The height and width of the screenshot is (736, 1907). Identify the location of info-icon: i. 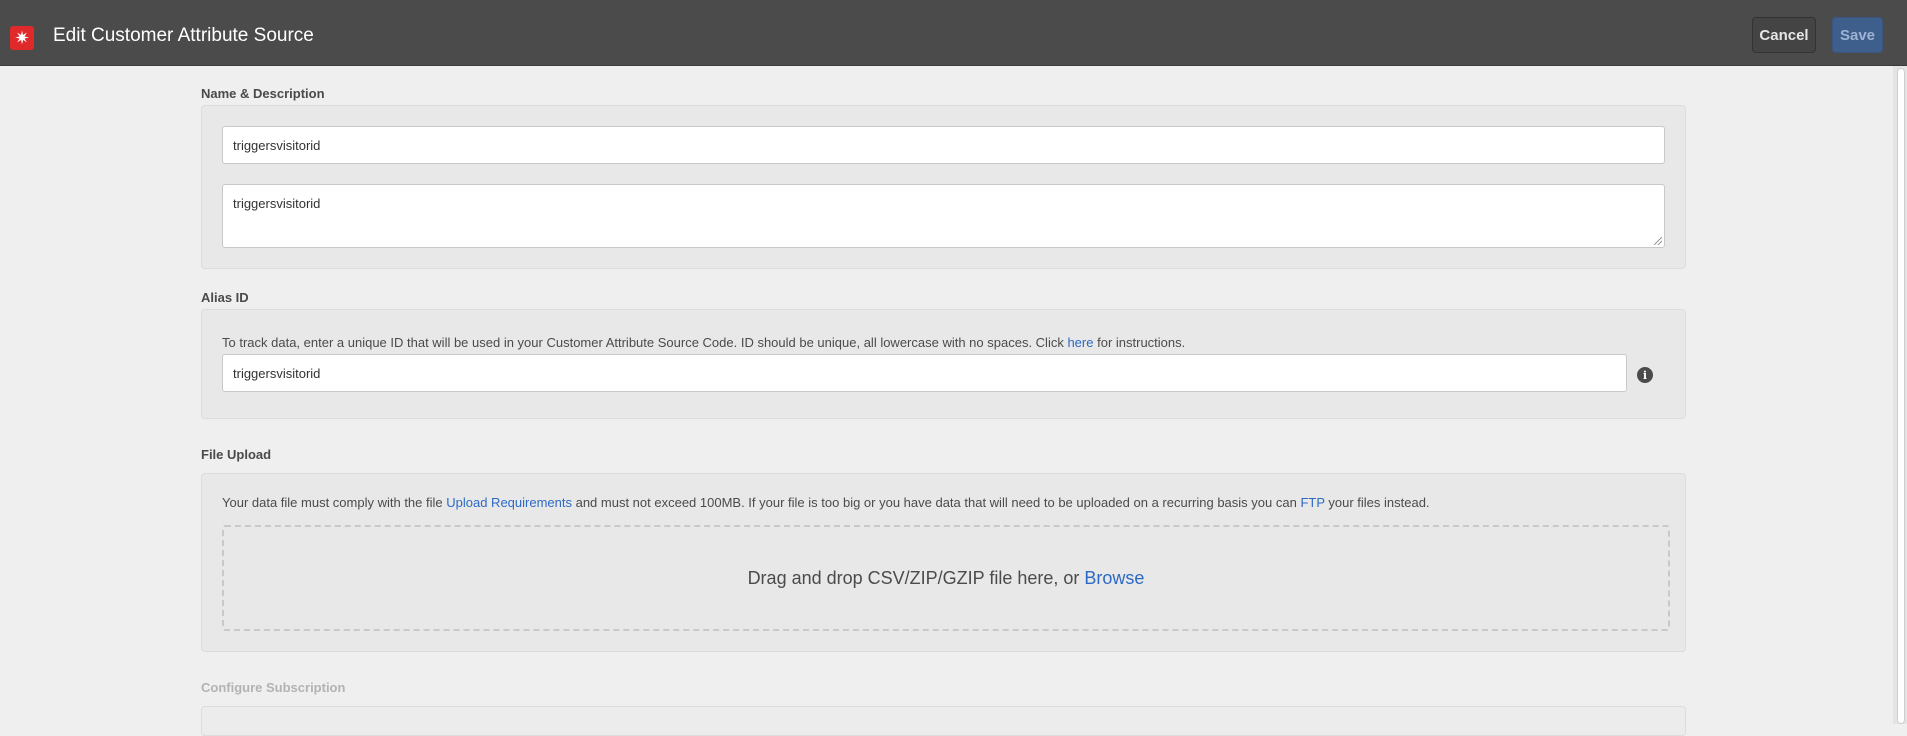
(1645, 375).